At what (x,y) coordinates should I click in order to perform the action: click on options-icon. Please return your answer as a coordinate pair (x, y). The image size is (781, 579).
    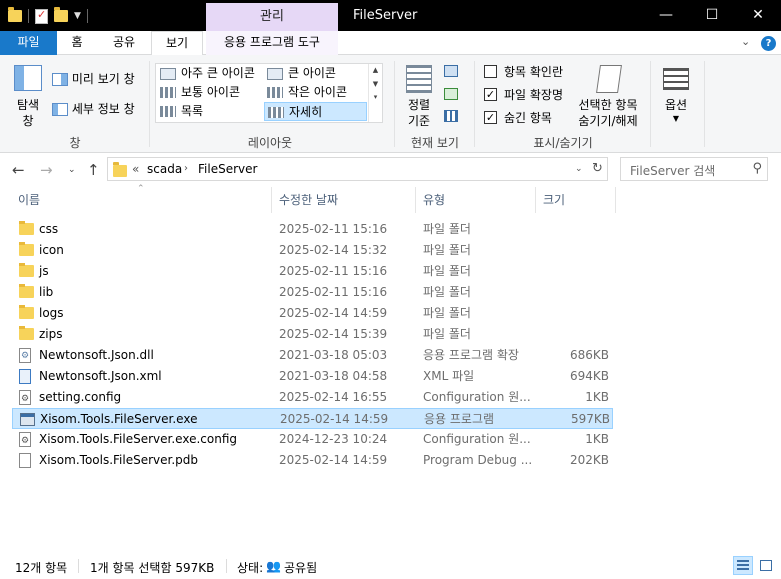
    Looking at the image, I should click on (676, 79).